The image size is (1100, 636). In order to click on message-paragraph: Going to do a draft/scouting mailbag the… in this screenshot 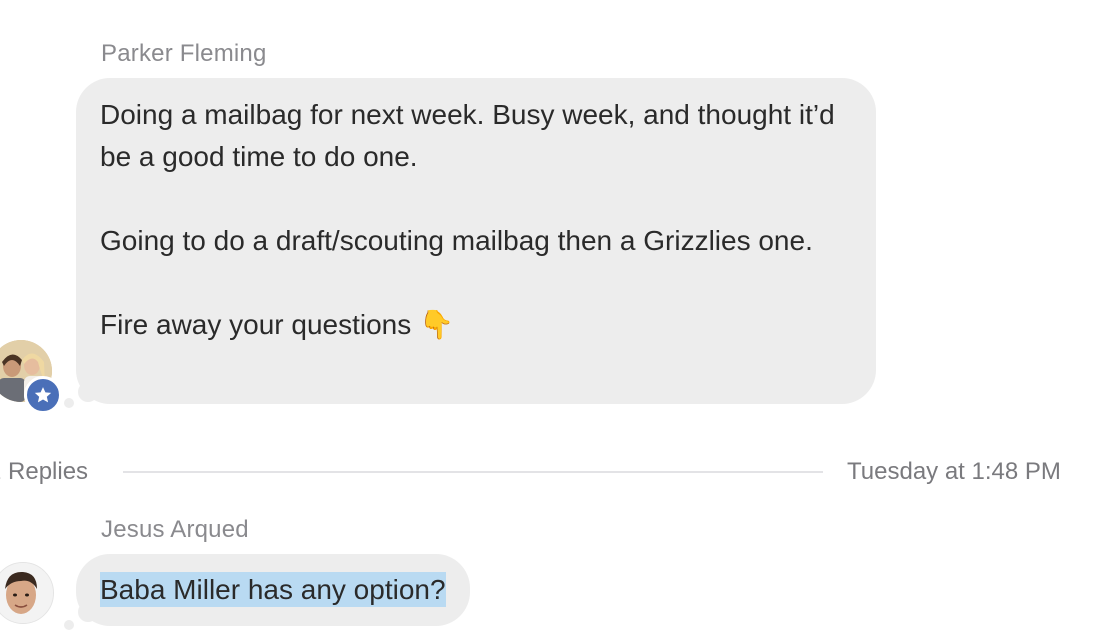, I will do `click(456, 240)`.